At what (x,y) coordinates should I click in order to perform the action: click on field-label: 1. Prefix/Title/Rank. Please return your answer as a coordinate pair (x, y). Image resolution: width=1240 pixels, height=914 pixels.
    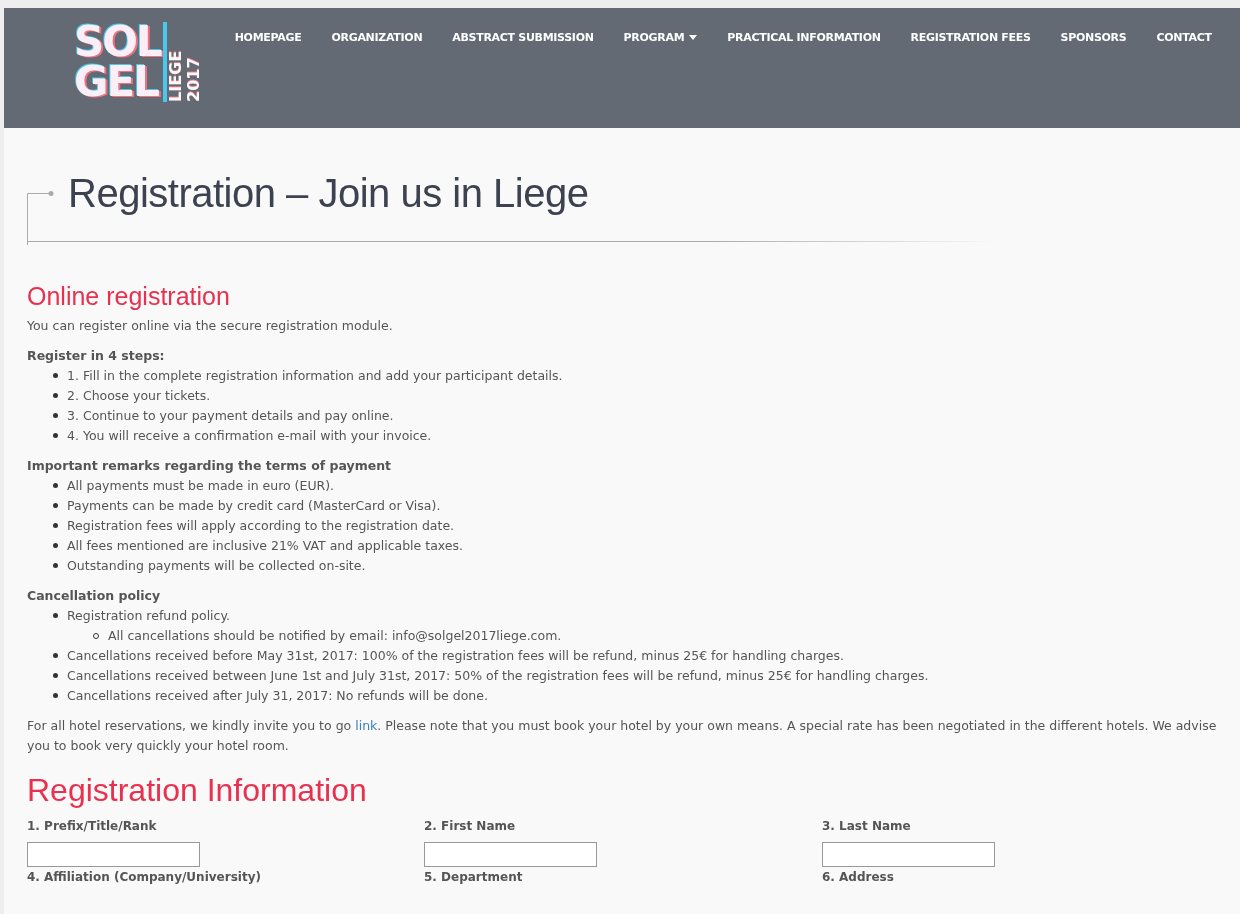
    Looking at the image, I should click on (92, 826).